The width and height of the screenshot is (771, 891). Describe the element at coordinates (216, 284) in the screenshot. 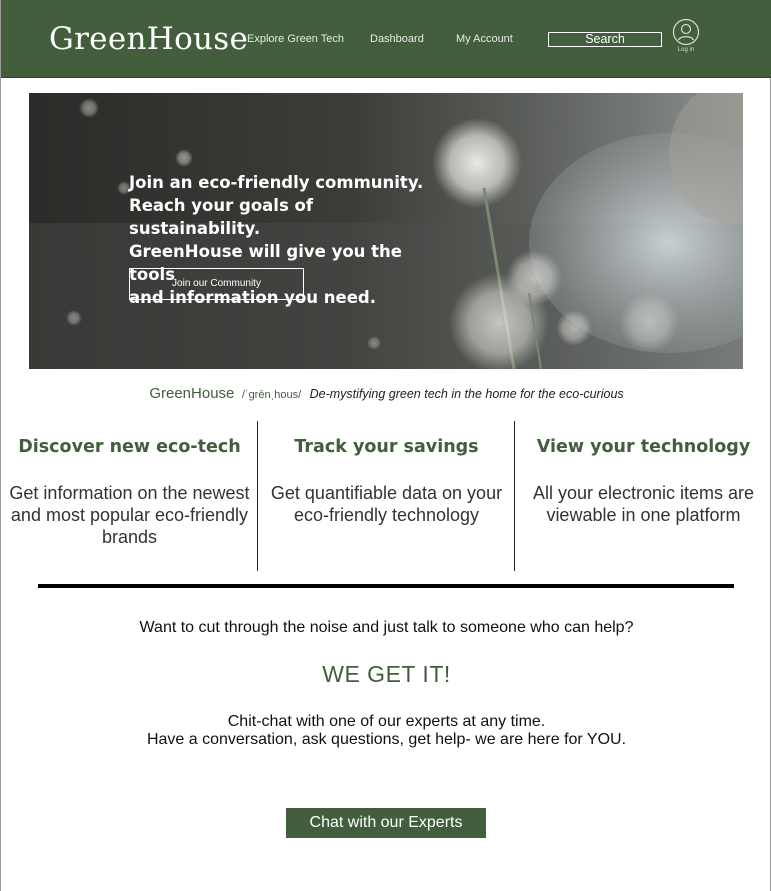

I see `join-community-button: Join our Community` at that location.